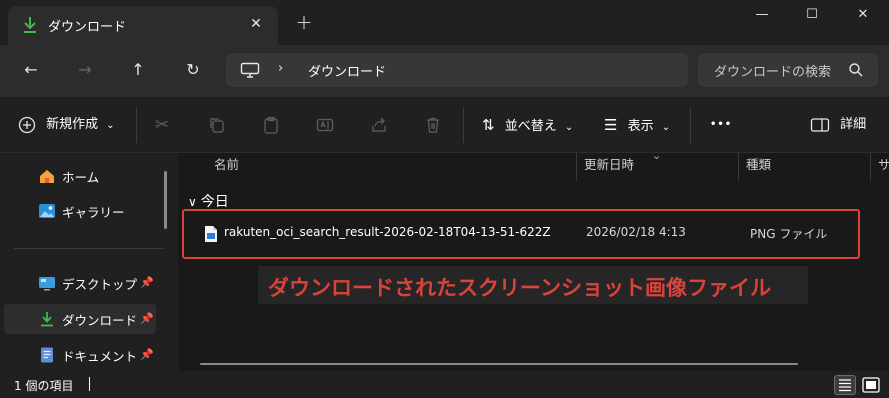  What do you see at coordinates (758, 167) in the screenshot?
I see `column-header-type: 種類` at bounding box center [758, 167].